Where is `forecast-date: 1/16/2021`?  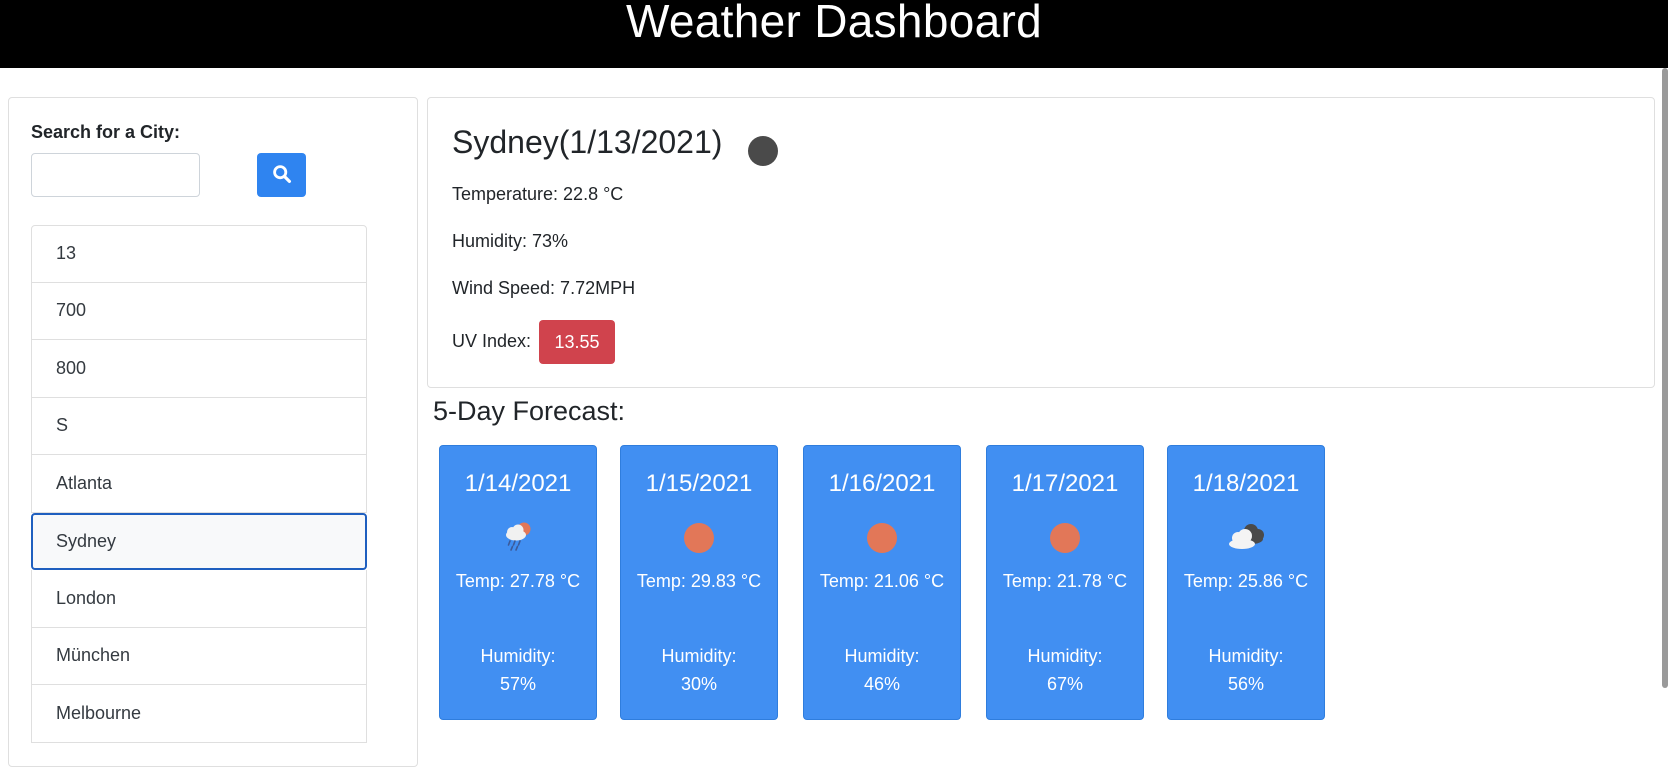
forecast-date: 1/16/2021 is located at coordinates (882, 483).